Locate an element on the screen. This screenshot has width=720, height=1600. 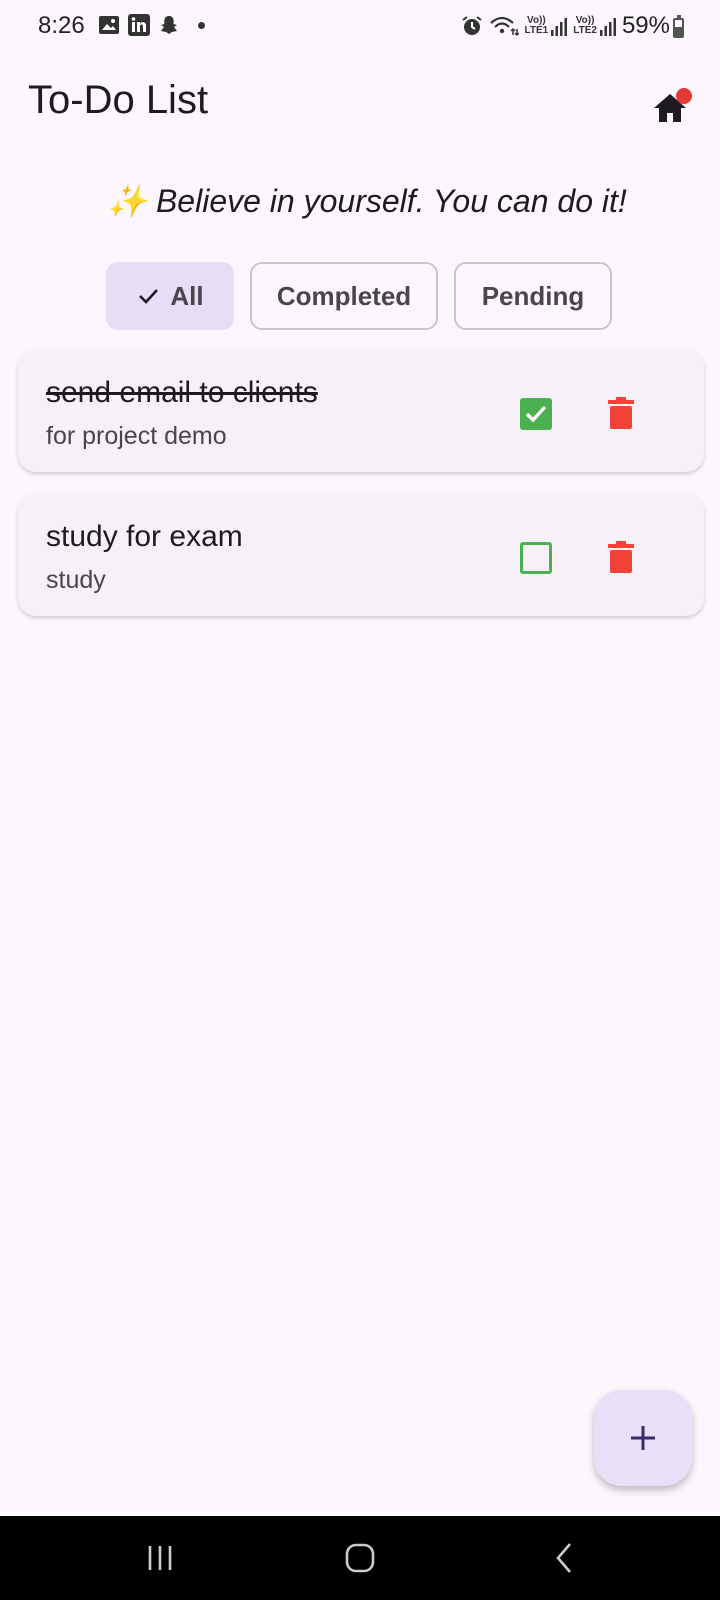
filter-chip-pending-label: Pending is located at coordinates (533, 295).